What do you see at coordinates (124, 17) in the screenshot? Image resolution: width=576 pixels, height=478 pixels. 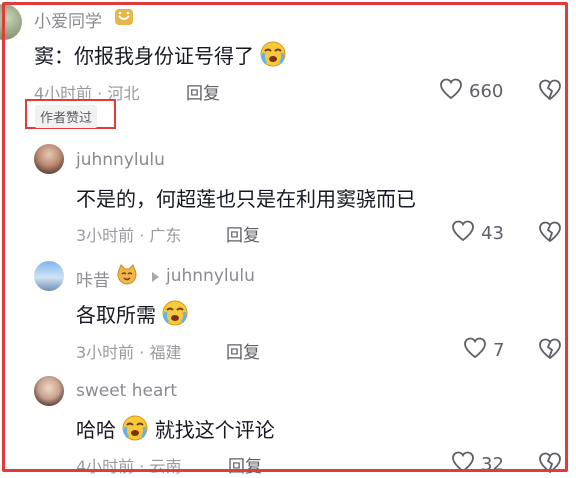 I see `smile-badge-icon` at bounding box center [124, 17].